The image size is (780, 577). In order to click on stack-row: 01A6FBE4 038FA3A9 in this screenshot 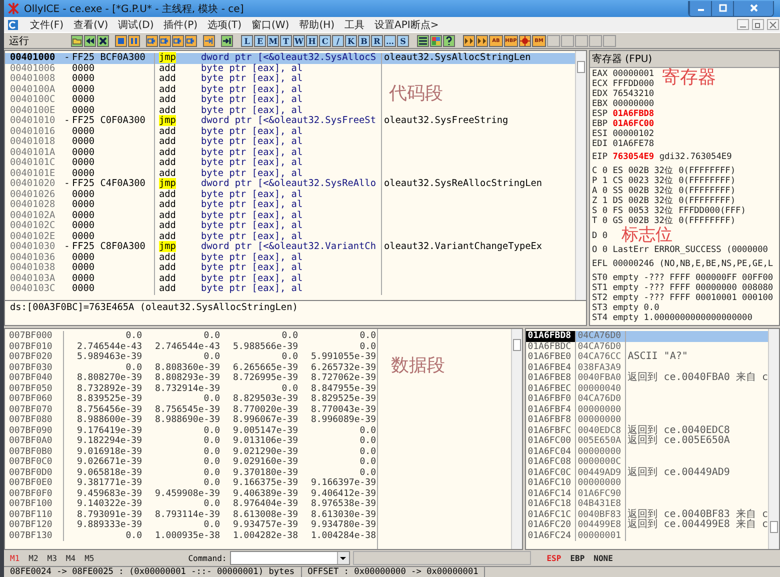, I will do `click(647, 367)`.